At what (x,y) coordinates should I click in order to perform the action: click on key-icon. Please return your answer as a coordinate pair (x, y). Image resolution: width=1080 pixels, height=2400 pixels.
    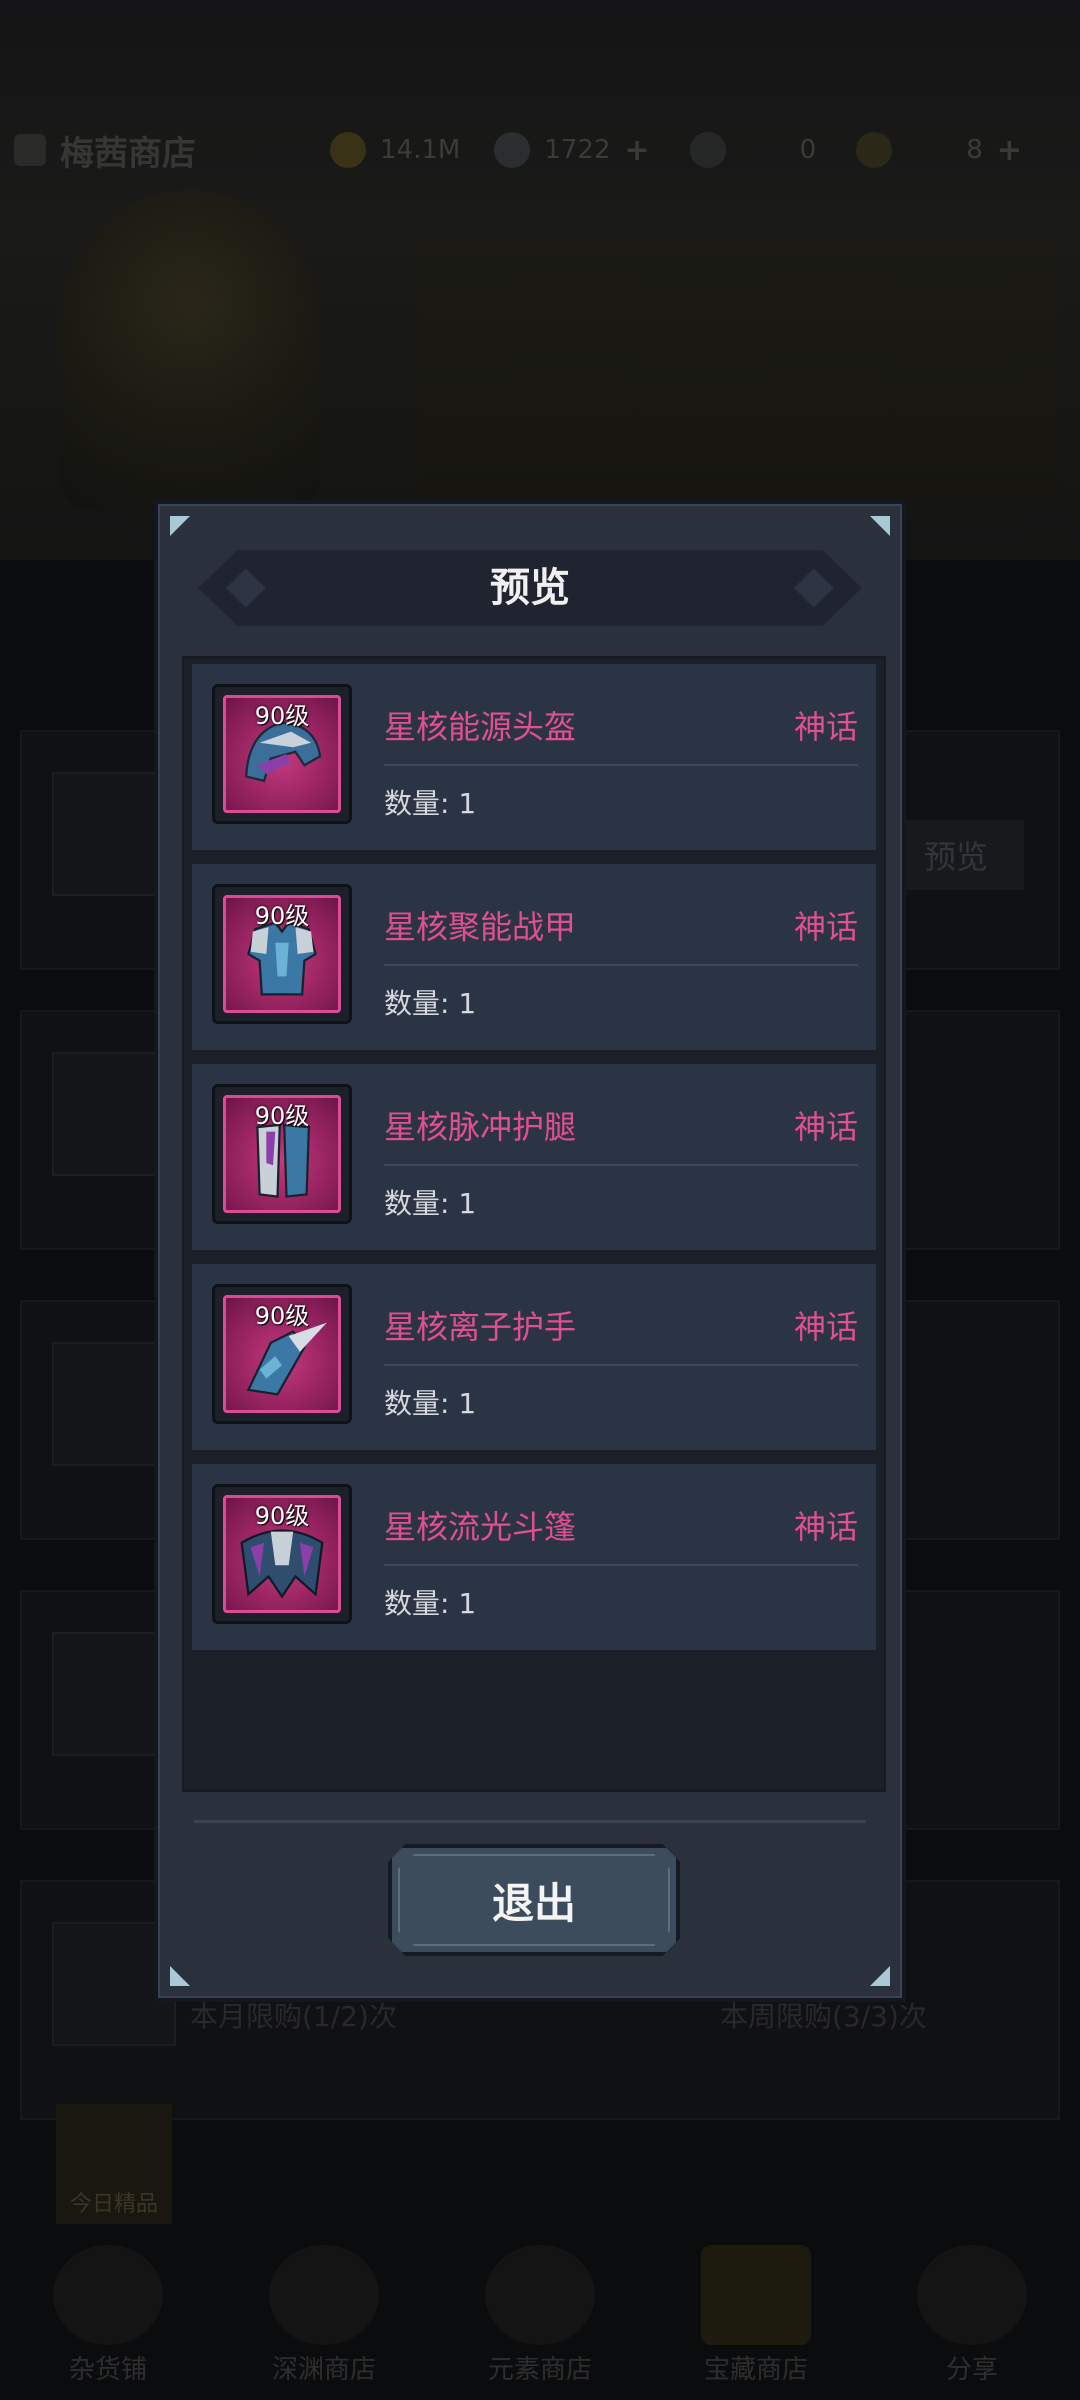
    Looking at the image, I should click on (874, 150).